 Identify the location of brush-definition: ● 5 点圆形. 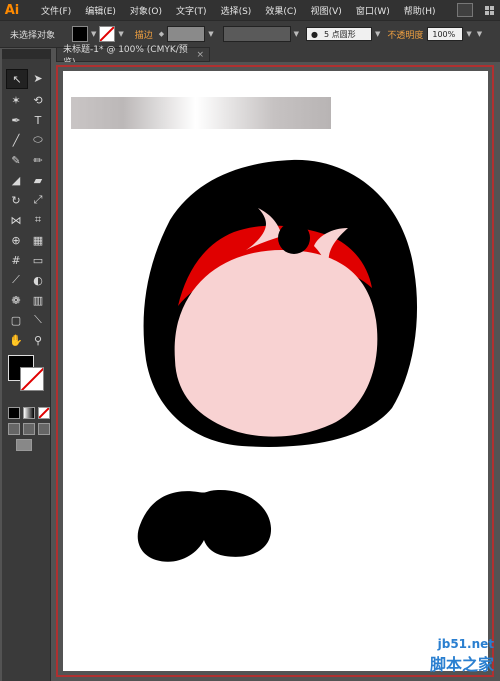
(338, 34).